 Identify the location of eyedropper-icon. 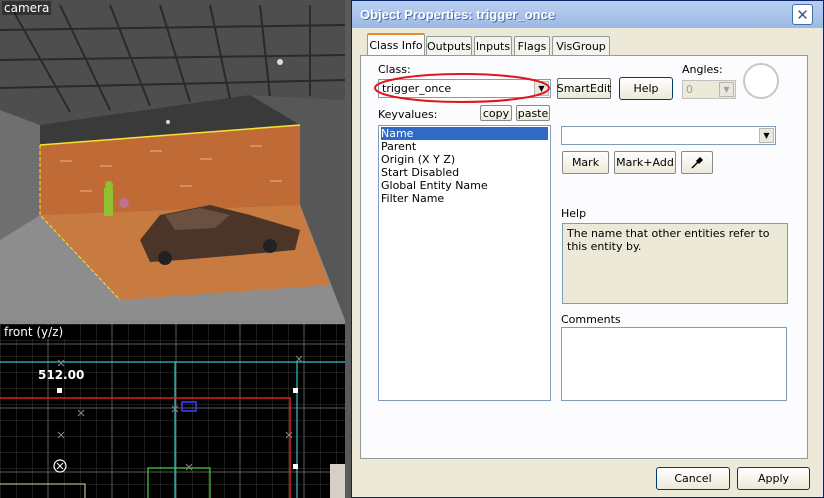
(697, 162).